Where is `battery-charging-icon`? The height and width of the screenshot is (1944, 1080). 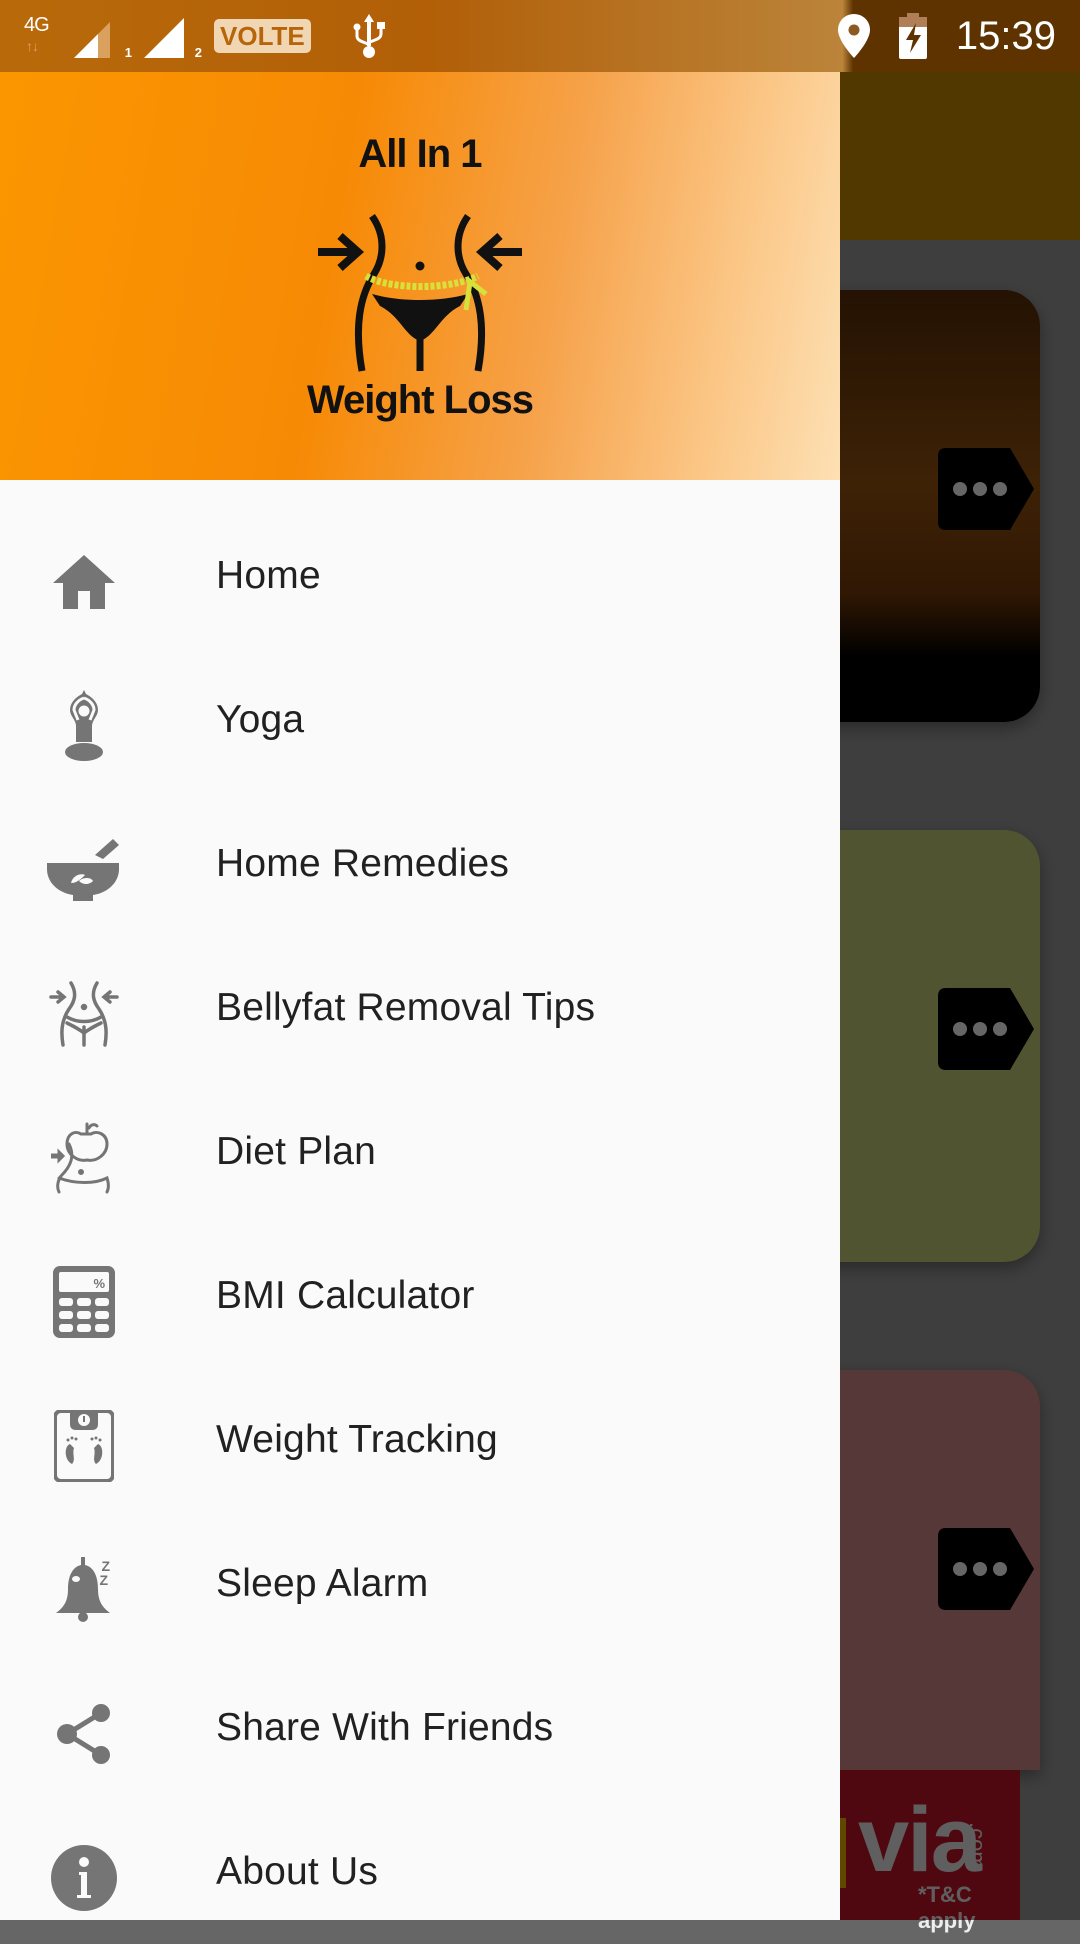
battery-charging-icon is located at coordinates (912, 36).